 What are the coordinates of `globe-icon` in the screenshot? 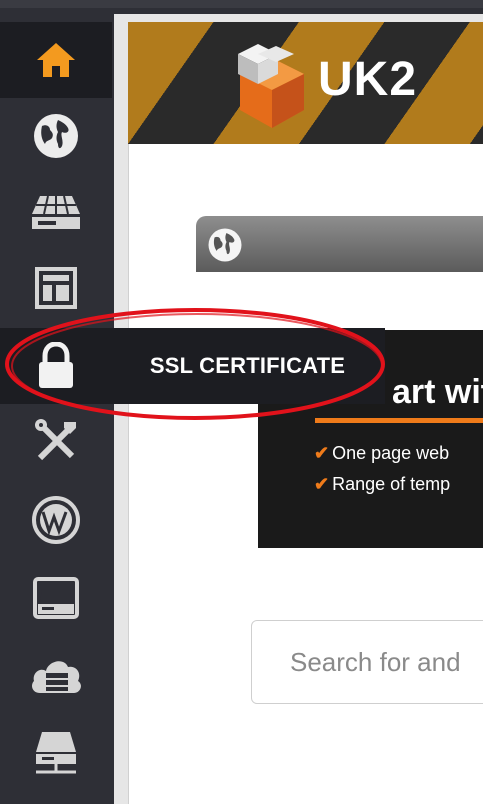 It's located at (56, 136).